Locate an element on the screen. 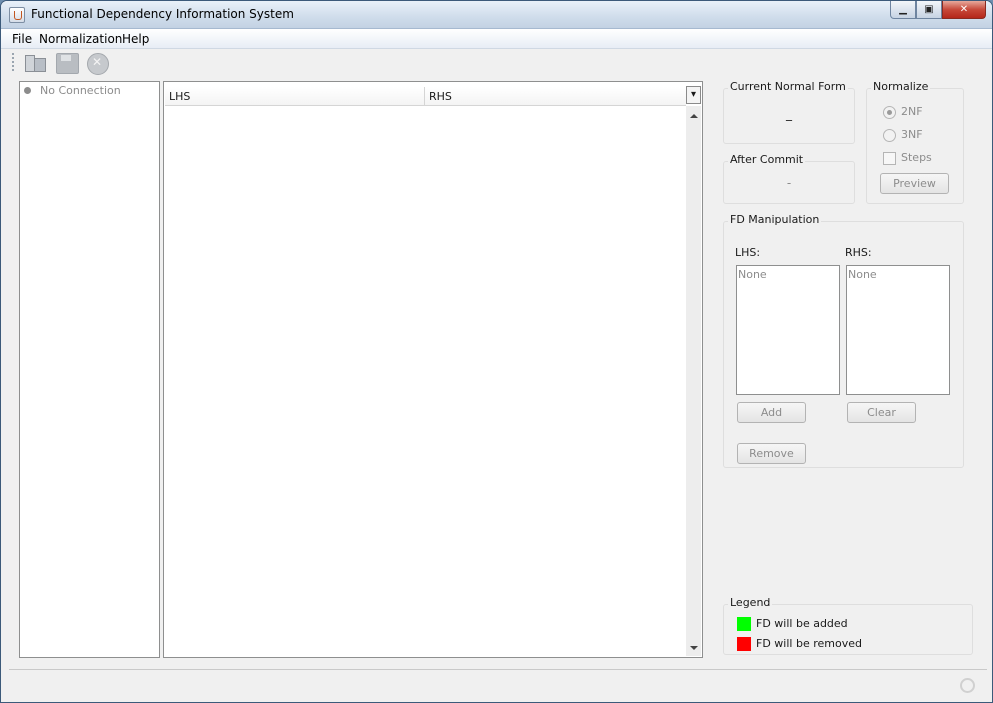 The width and height of the screenshot is (993, 703). status-indicator-icon is located at coordinates (967, 685).